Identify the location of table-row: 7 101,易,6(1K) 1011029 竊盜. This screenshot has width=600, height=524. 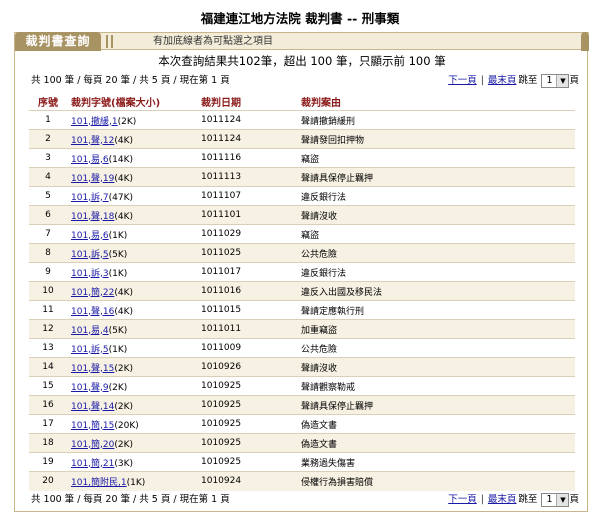
(302, 234).